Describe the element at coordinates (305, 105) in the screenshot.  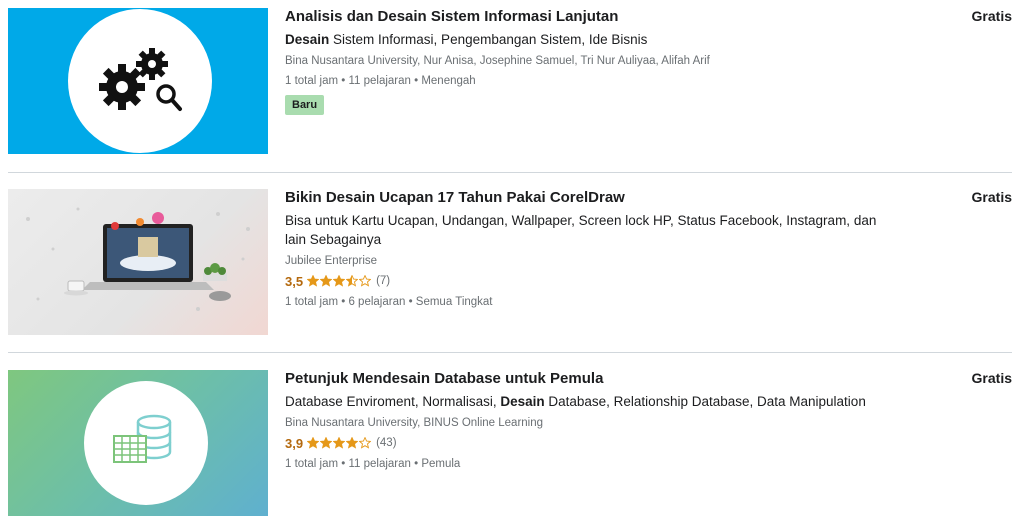
I see `new-badge: Baru` at that location.